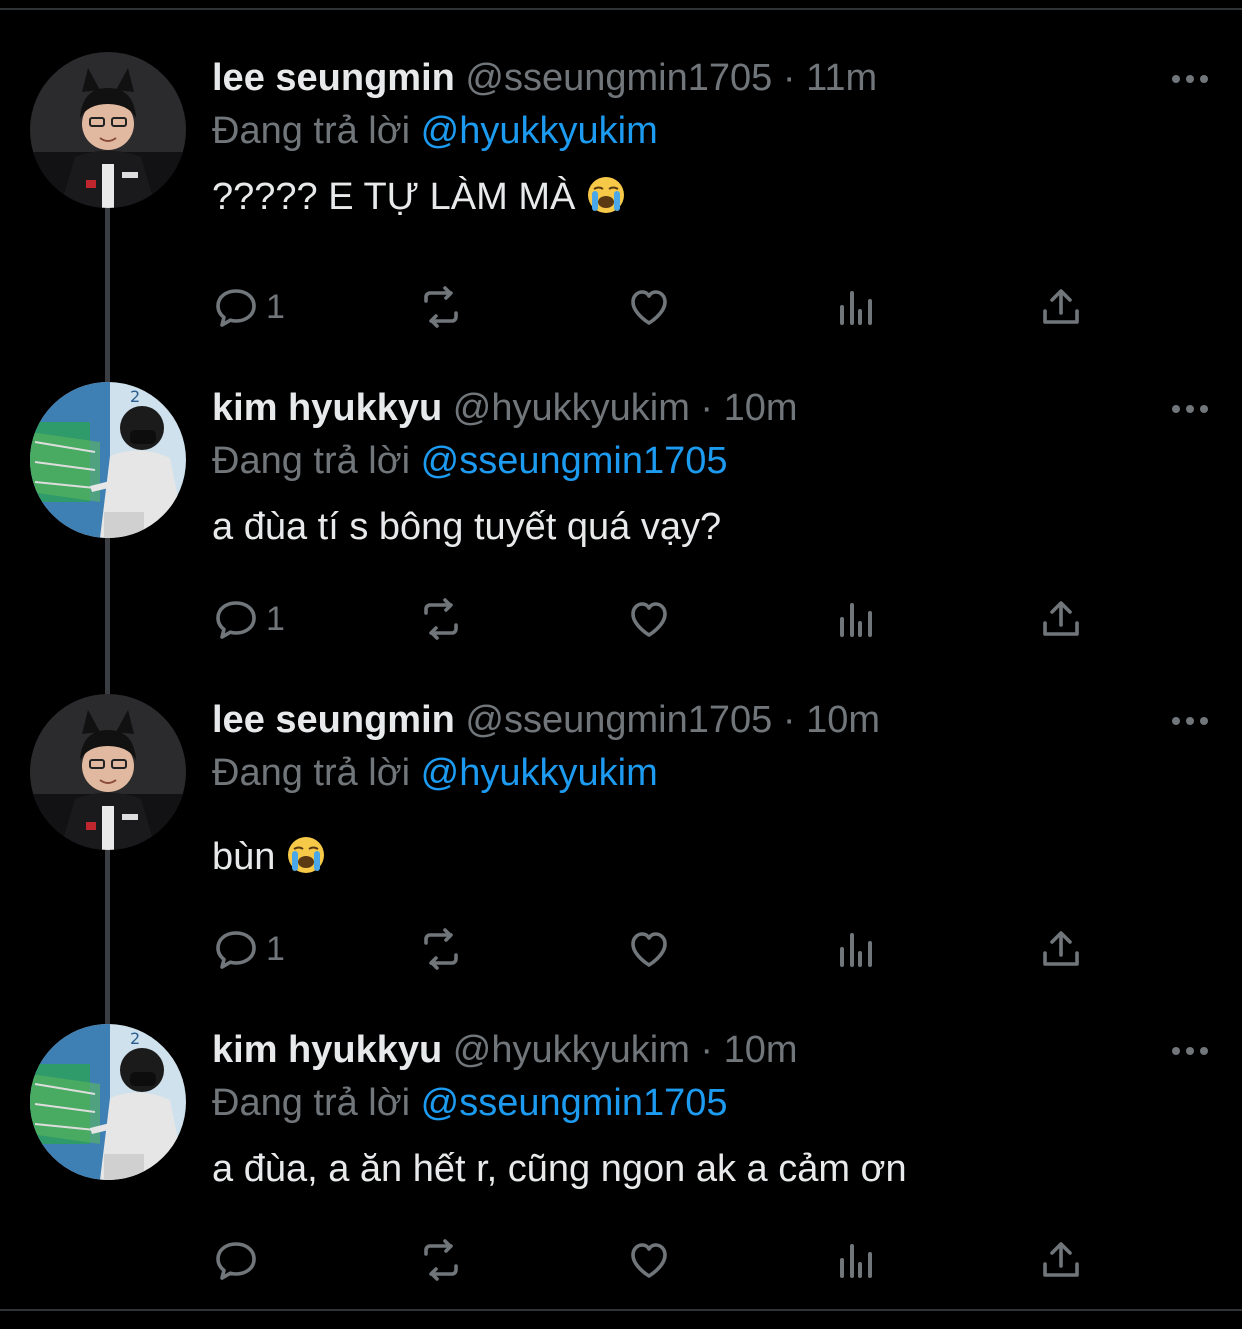 The image size is (1242, 1329). I want to click on tweet-text: a đùa, a ăn hết r, cũng ngon ak a cảm ơn, so click(559, 1169).